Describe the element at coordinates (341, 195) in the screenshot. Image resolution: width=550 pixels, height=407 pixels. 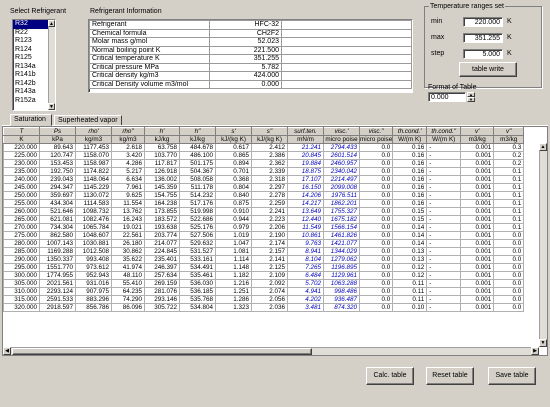
I see `table-cell: 1976.511` at that location.